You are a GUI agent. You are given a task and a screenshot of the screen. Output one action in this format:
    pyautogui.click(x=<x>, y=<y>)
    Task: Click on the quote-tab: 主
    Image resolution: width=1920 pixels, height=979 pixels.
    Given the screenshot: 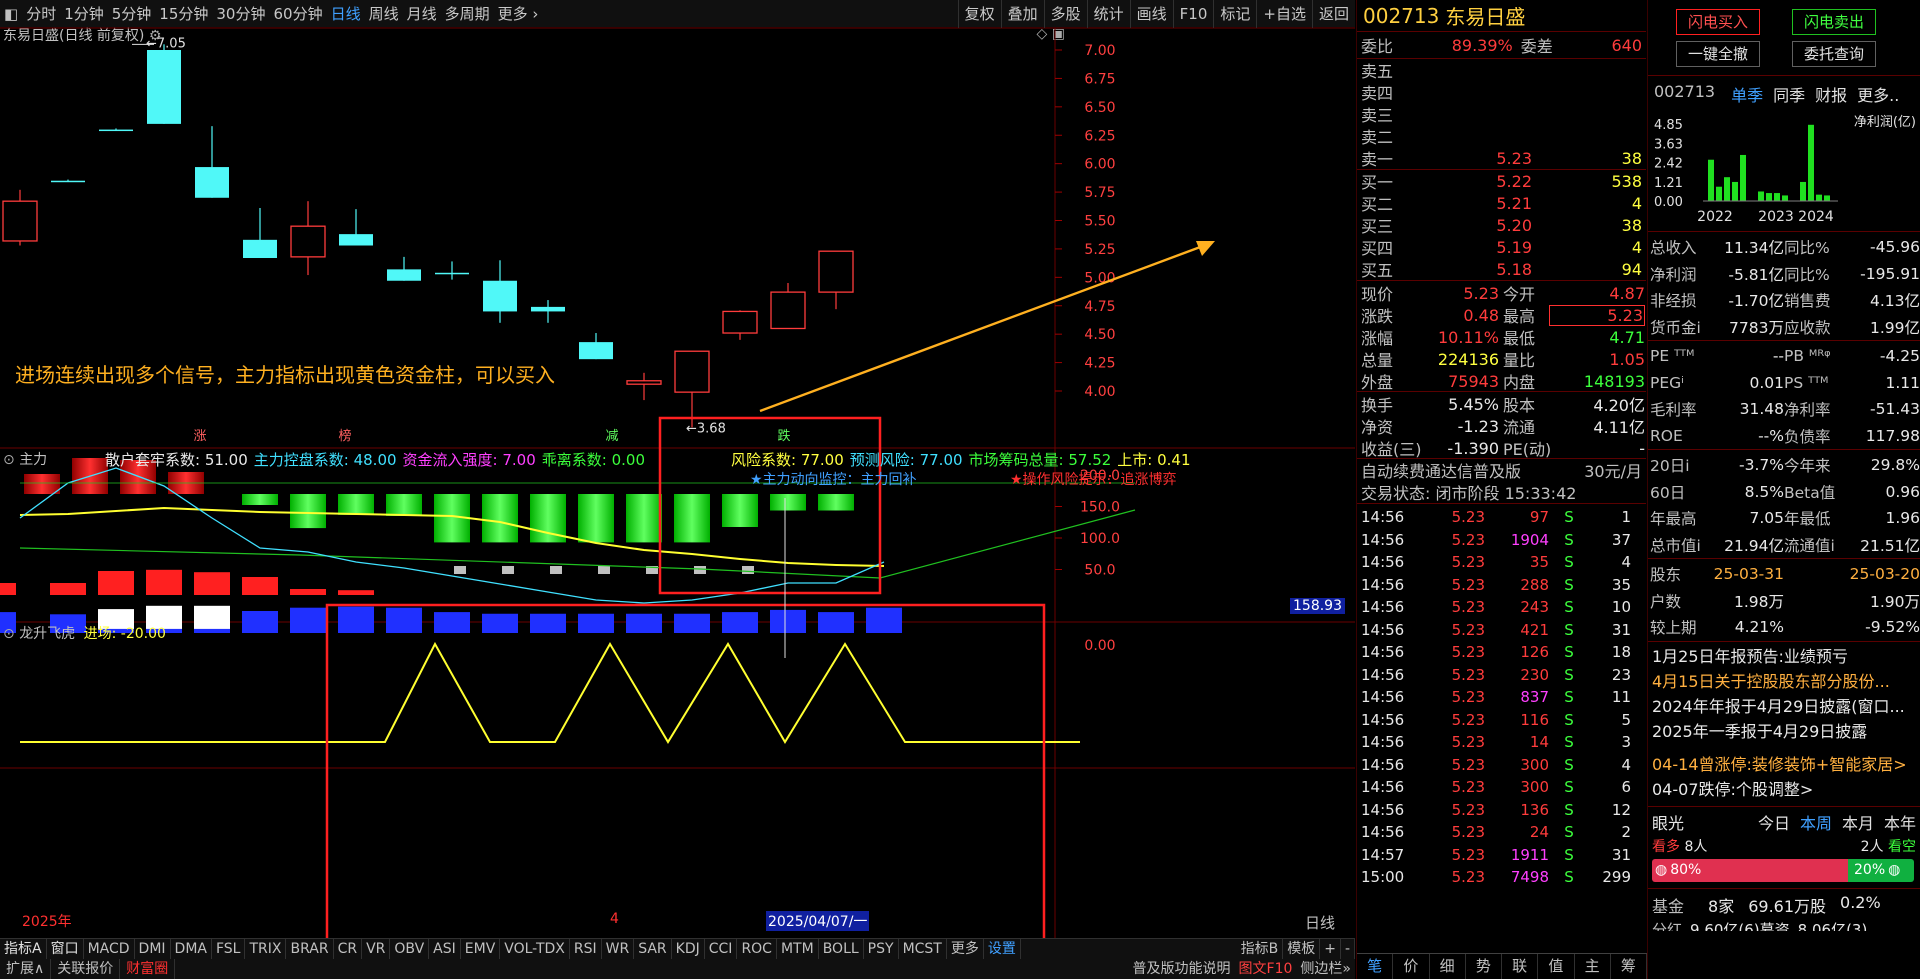 What is the action you would take?
    pyautogui.click(x=1593, y=966)
    